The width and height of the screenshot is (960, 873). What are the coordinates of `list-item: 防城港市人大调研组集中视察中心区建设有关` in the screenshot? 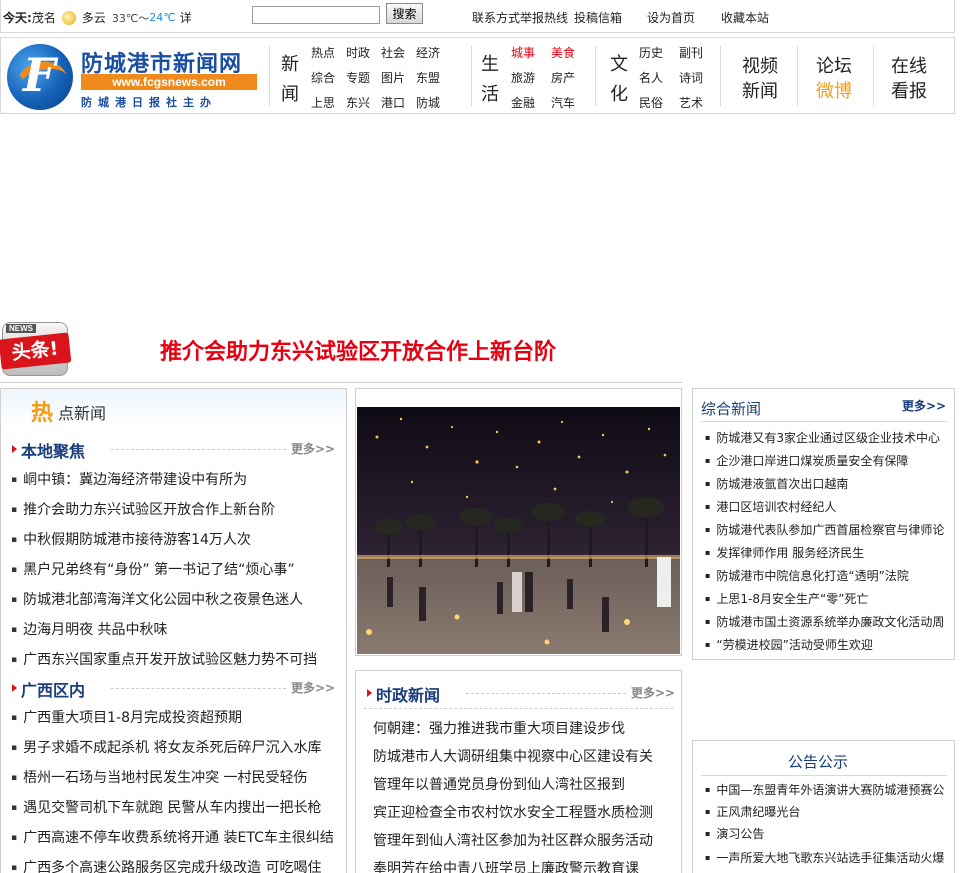 It's located at (513, 756).